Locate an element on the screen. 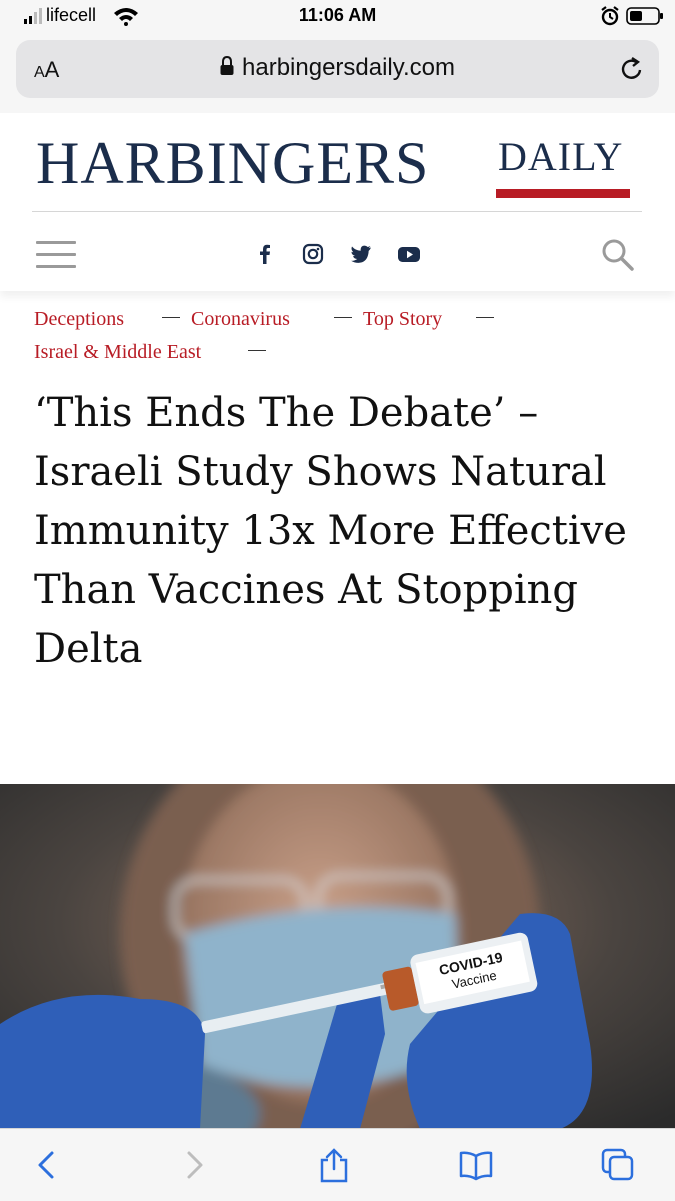 Image resolution: width=675 pixels, height=1201 pixels. browser-toolbar is located at coordinates (337, 1164).